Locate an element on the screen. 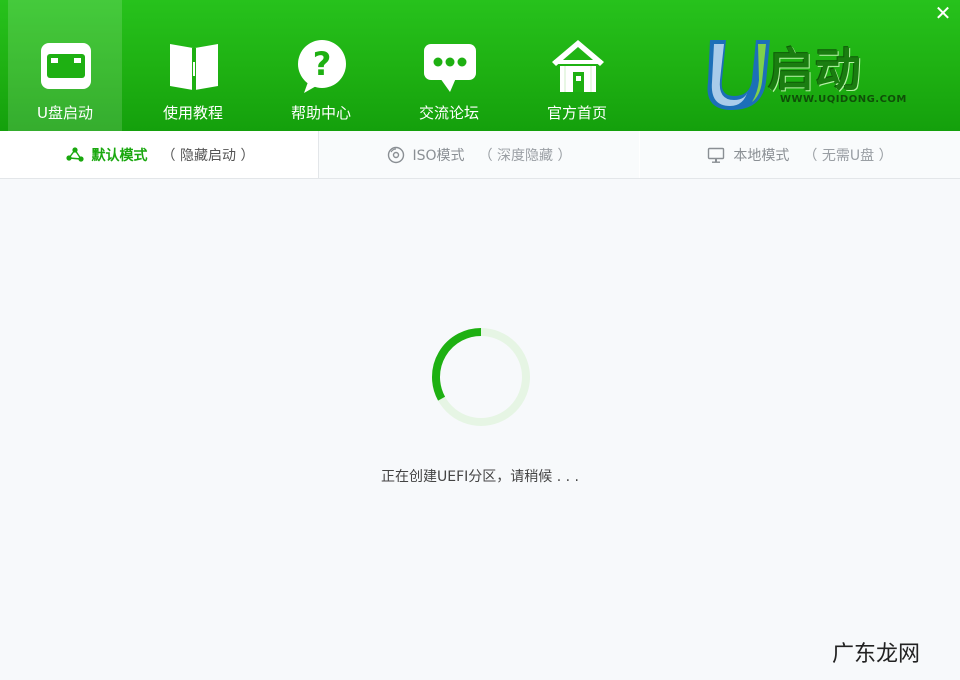 Image resolution: width=960 pixels, height=680 pixels. nav-help-center: ? 帮助中心 is located at coordinates (321, 65).